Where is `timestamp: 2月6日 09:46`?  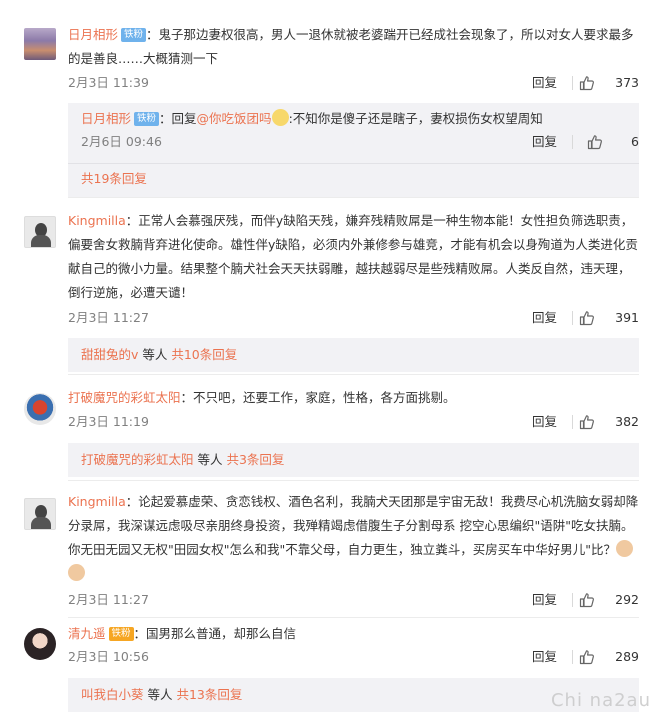
timestamp: 2月6日 09:46 is located at coordinates (121, 141).